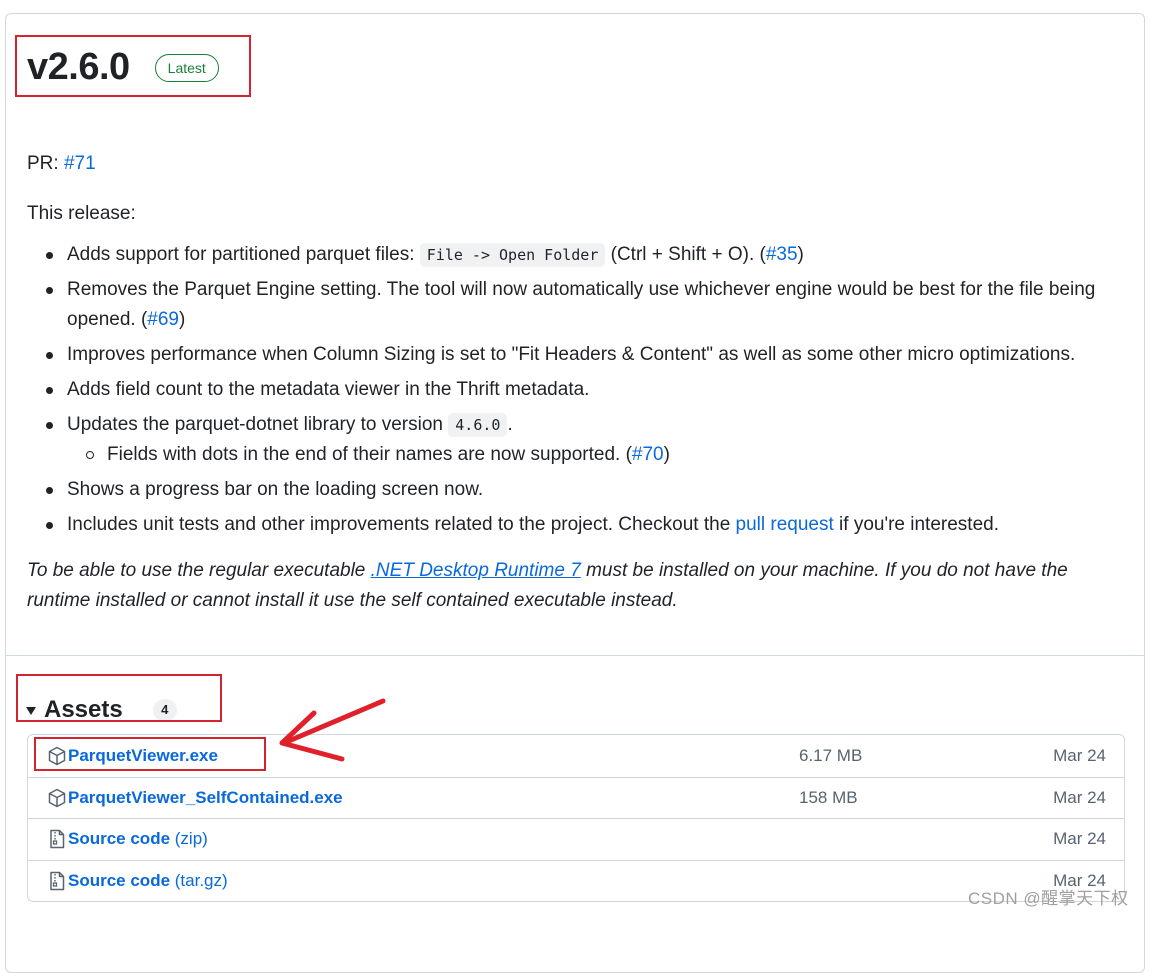  I want to click on asset-link: ParquetViewer_SelfContained.exe, so click(205, 798).